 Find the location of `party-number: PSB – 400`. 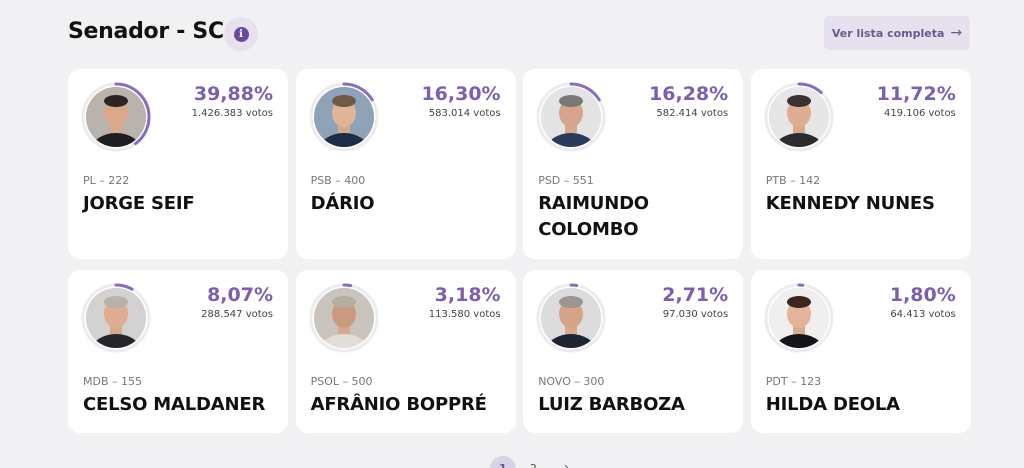

party-number: PSB – 400 is located at coordinates (338, 180).